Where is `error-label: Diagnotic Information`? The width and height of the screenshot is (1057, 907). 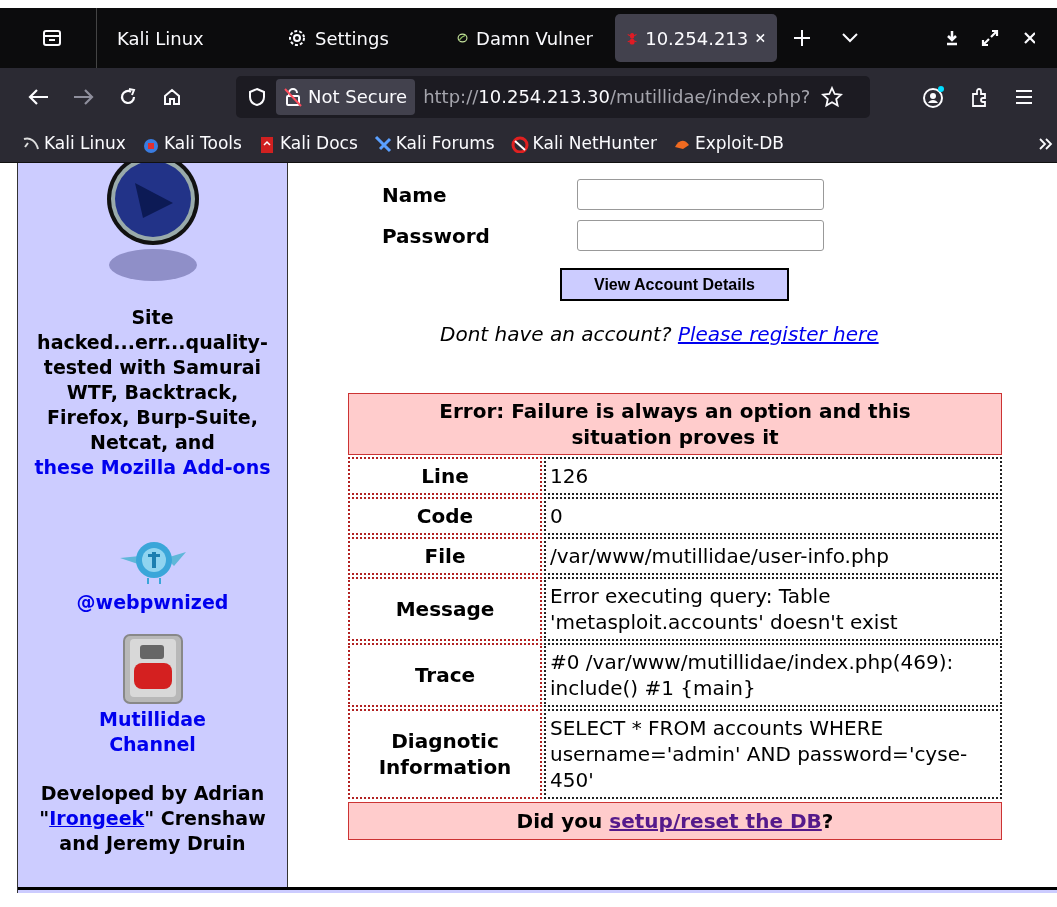
error-label: Diagnotic Information is located at coordinates (445, 754).